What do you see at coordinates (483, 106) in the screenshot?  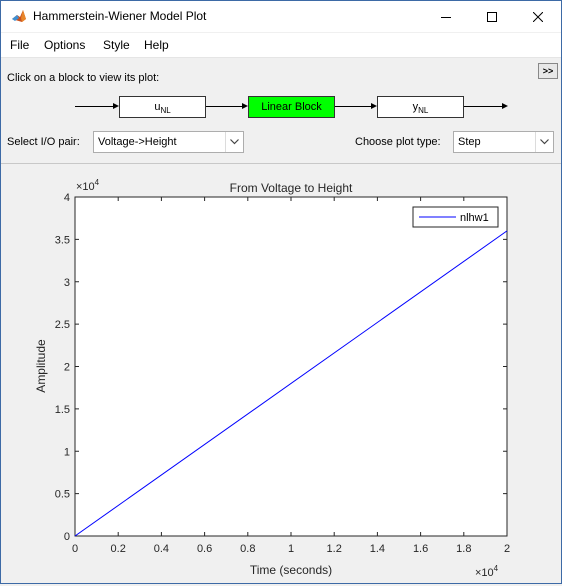 I see `output-signal-line` at bounding box center [483, 106].